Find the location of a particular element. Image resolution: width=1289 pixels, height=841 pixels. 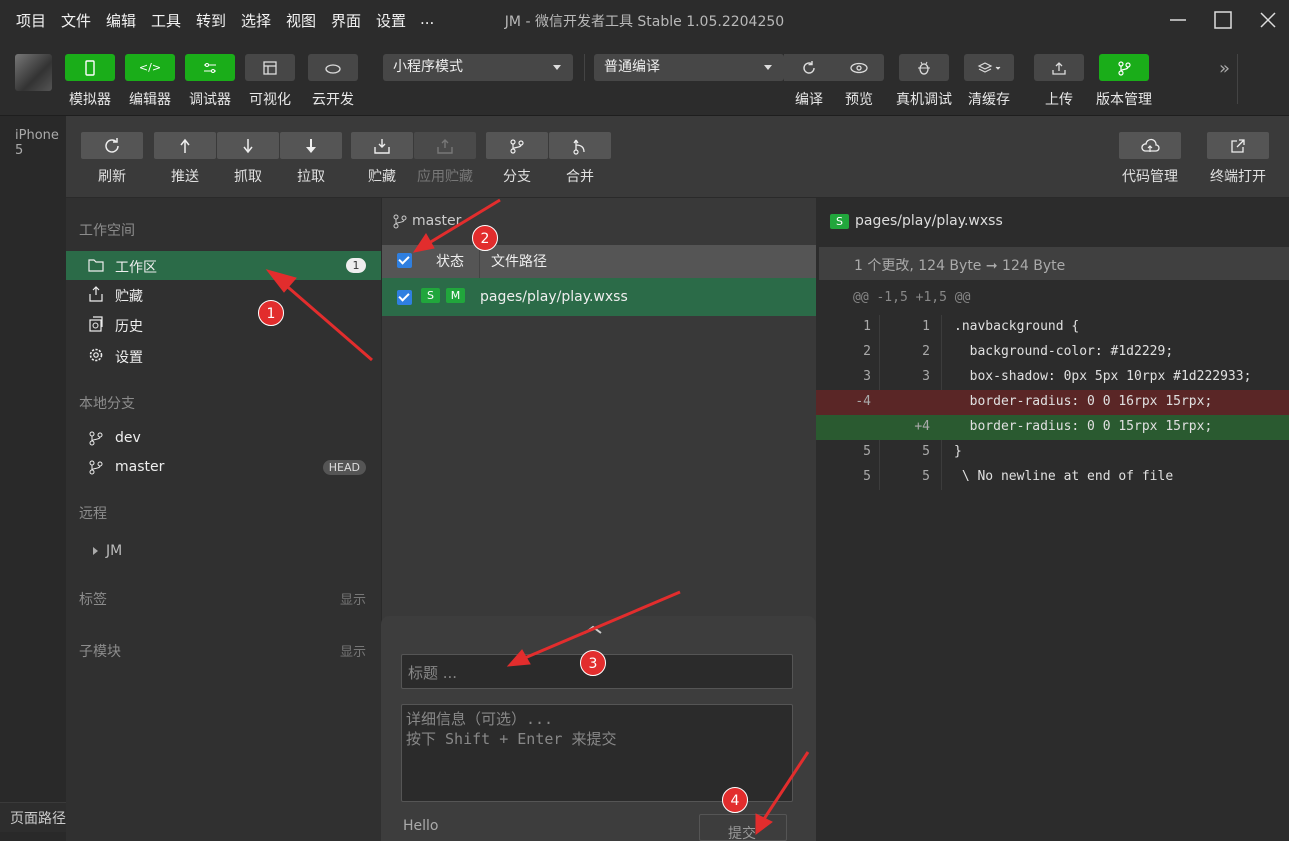

submit-button: 提交 is located at coordinates (743, 827).